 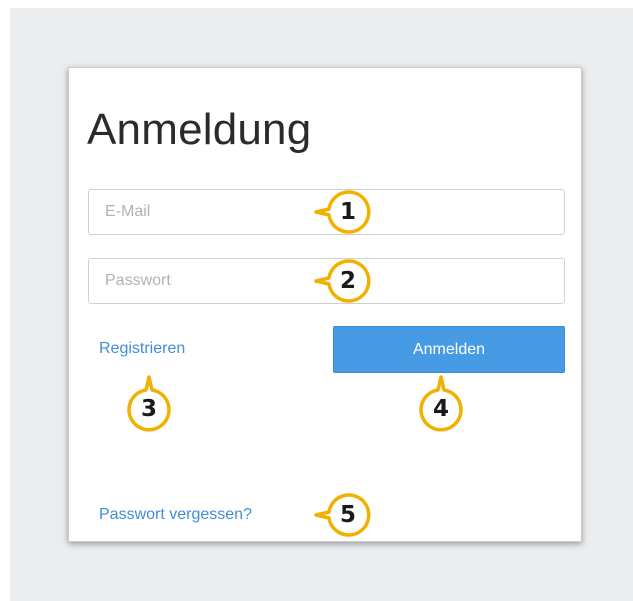 What do you see at coordinates (449, 349) in the screenshot?
I see `login-button: Anmelden` at bounding box center [449, 349].